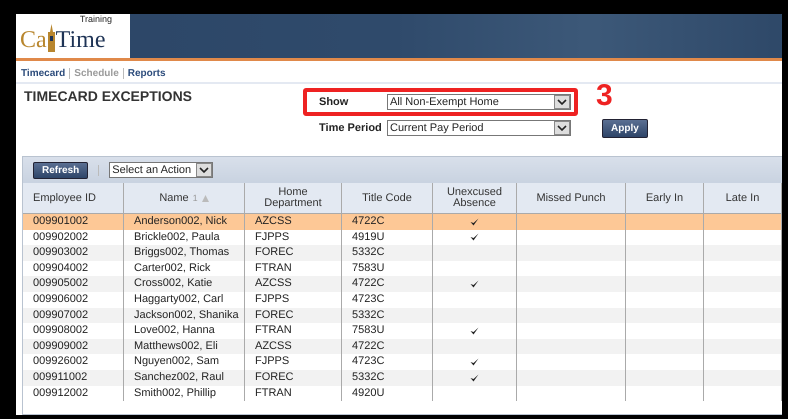  What do you see at coordinates (109, 97) in the screenshot?
I see `page-title: TIMECARD EXCEPTIONS` at bounding box center [109, 97].